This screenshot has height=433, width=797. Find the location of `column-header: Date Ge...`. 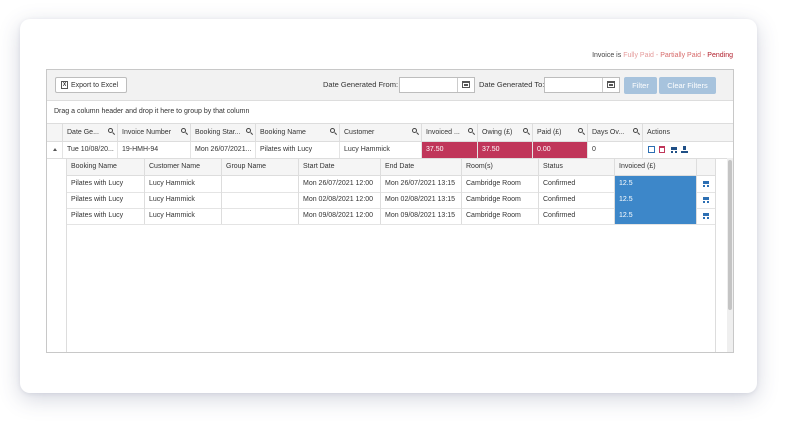

column-header: Date Ge... is located at coordinates (89, 132).